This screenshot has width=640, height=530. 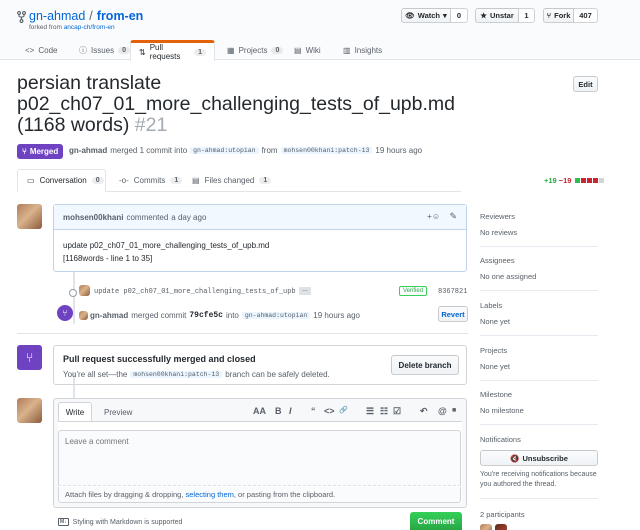 I want to click on star-count: 1, so click(x=527, y=15).